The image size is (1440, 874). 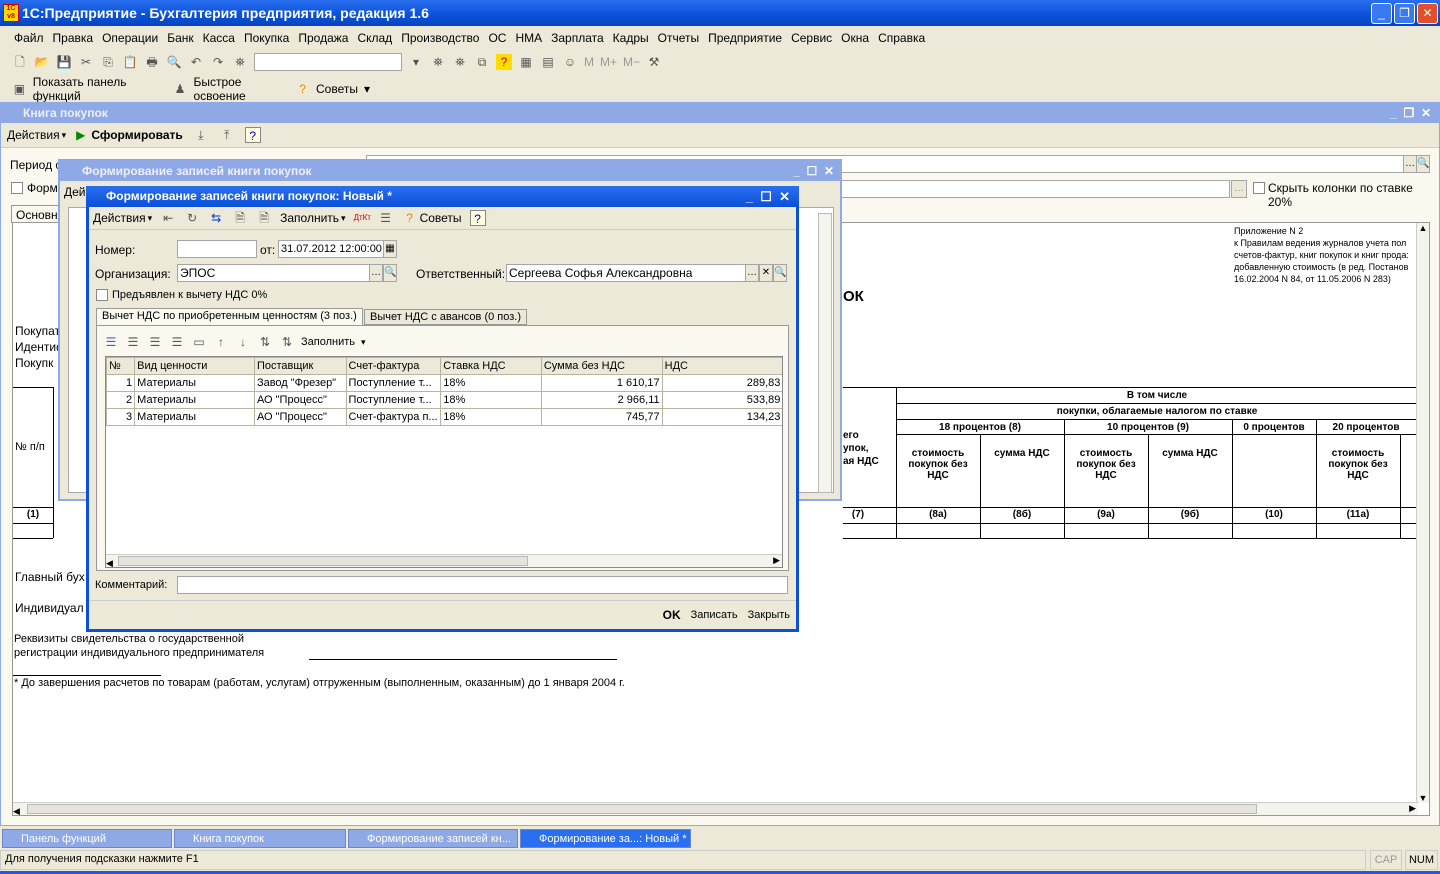 What do you see at coordinates (227, 135) in the screenshot?
I see `settings-restore-icon: ⤒` at bounding box center [227, 135].